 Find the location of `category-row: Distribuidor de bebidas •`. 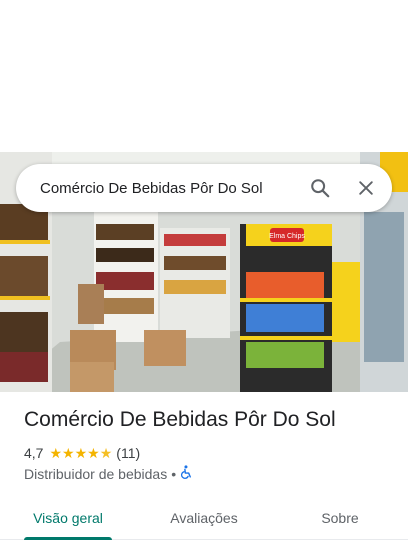

category-row: Distribuidor de bebidas • is located at coordinates (108, 473).